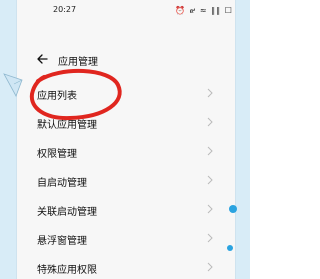 The height and width of the screenshot is (279, 320). I want to click on menu-item-label: 应用列表, so click(57, 96).